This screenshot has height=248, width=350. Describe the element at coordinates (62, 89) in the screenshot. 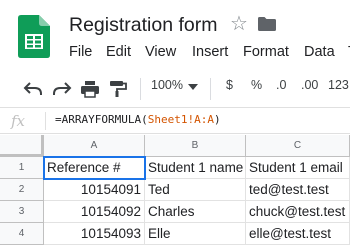

I see `redo-icon` at that location.